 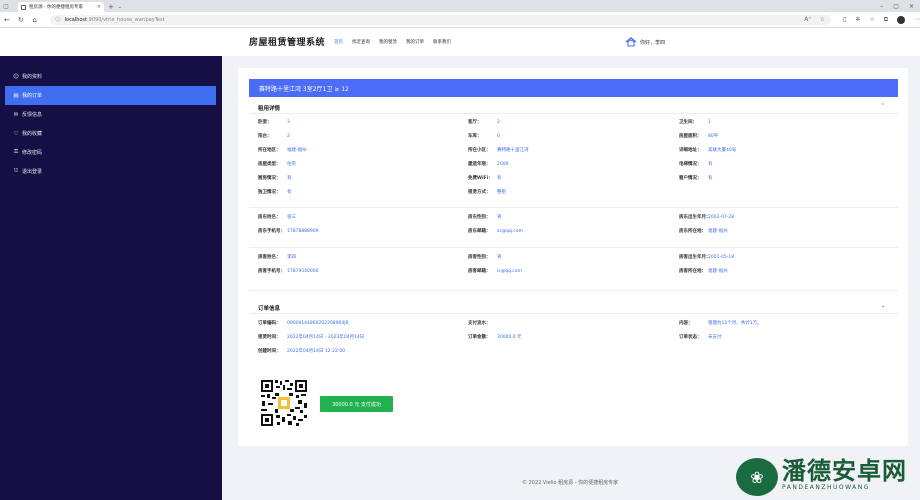 What do you see at coordinates (277, 164) in the screenshot?
I see `detail-field: 房屋类型： 住宅` at bounding box center [277, 164].